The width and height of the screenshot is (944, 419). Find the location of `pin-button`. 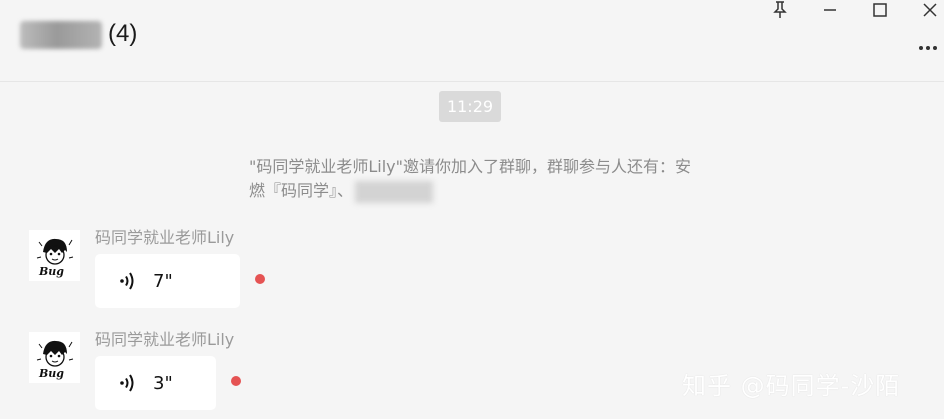

pin-button is located at coordinates (780, 10).